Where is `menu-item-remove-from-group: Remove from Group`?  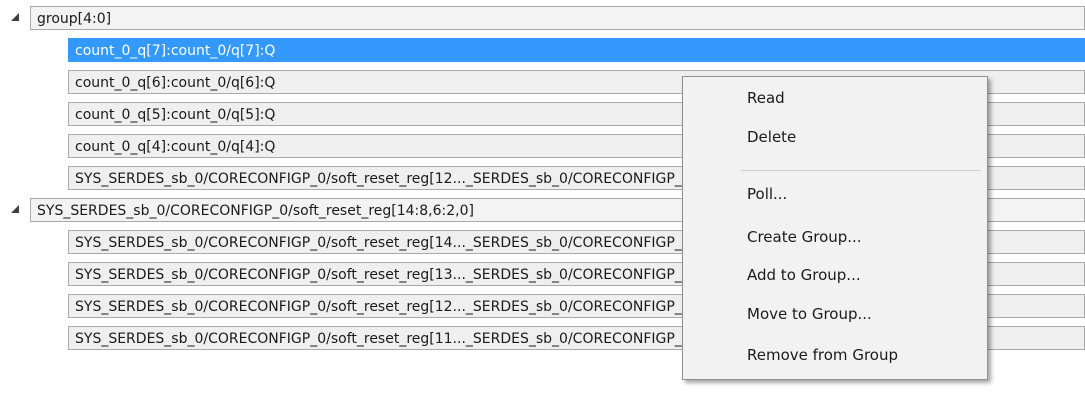
menu-item-remove-from-group: Remove from Group is located at coordinates (822, 355).